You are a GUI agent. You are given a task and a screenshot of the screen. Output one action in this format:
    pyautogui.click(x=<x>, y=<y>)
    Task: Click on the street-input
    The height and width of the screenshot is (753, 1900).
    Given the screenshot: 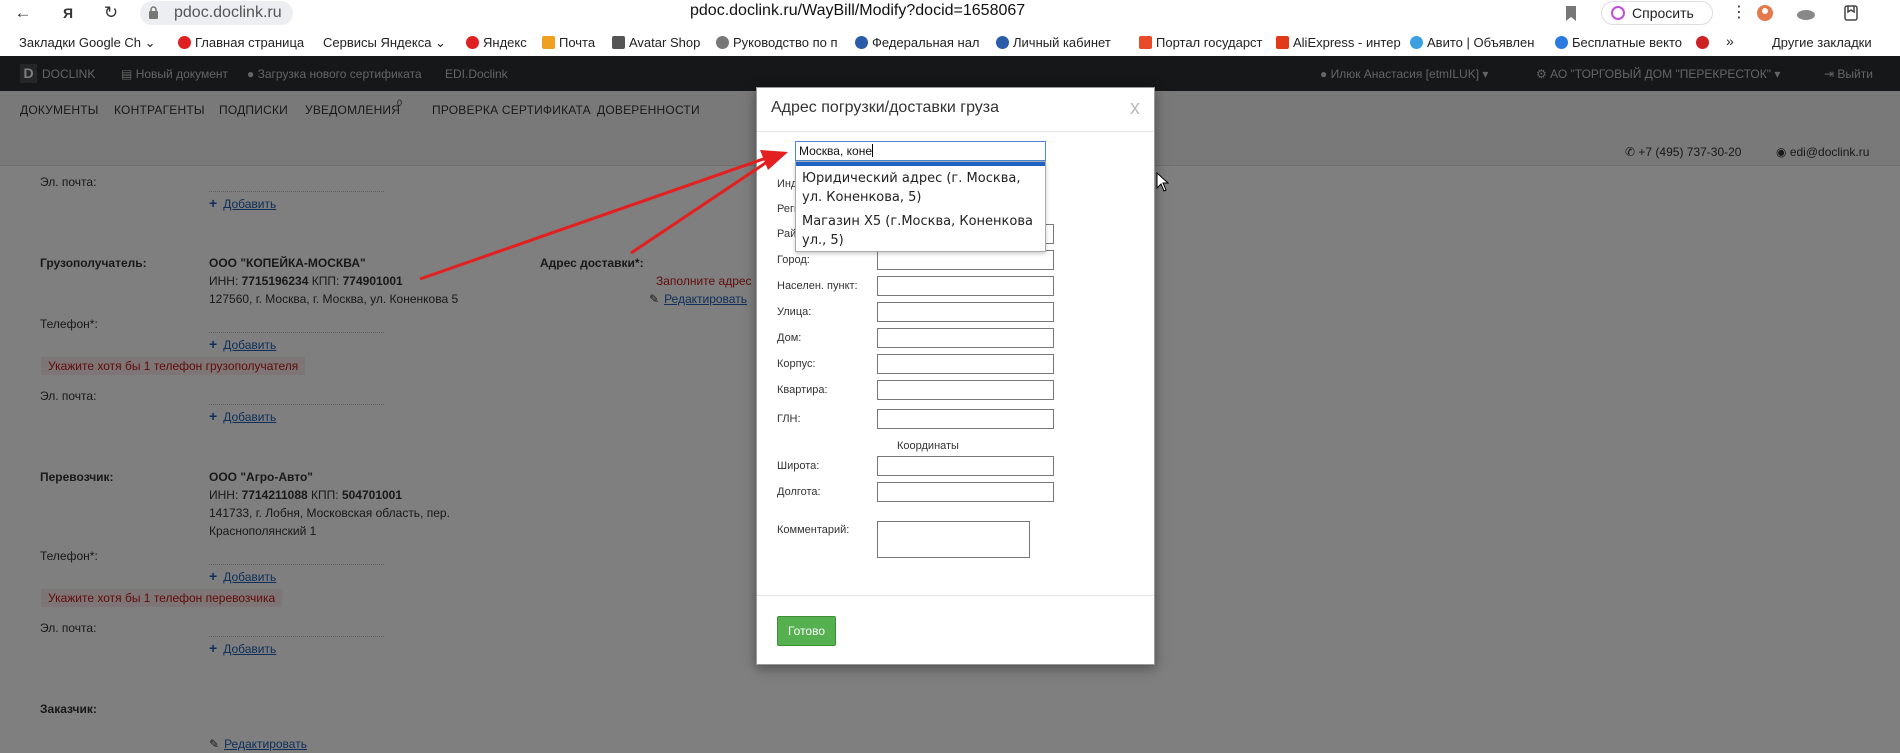 What is the action you would take?
    pyautogui.click(x=965, y=312)
    